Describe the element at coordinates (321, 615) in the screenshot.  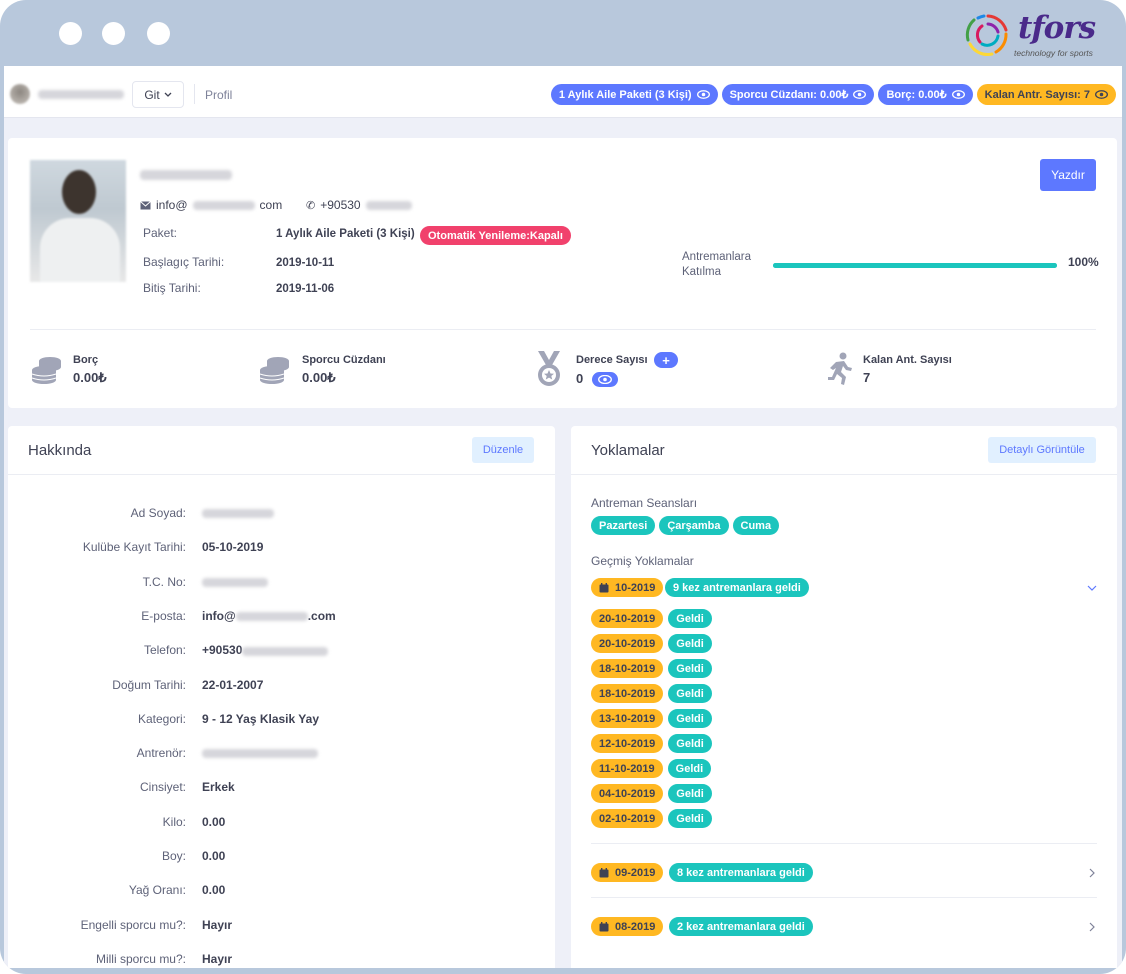
I see `field-value-suffix: .com` at that location.